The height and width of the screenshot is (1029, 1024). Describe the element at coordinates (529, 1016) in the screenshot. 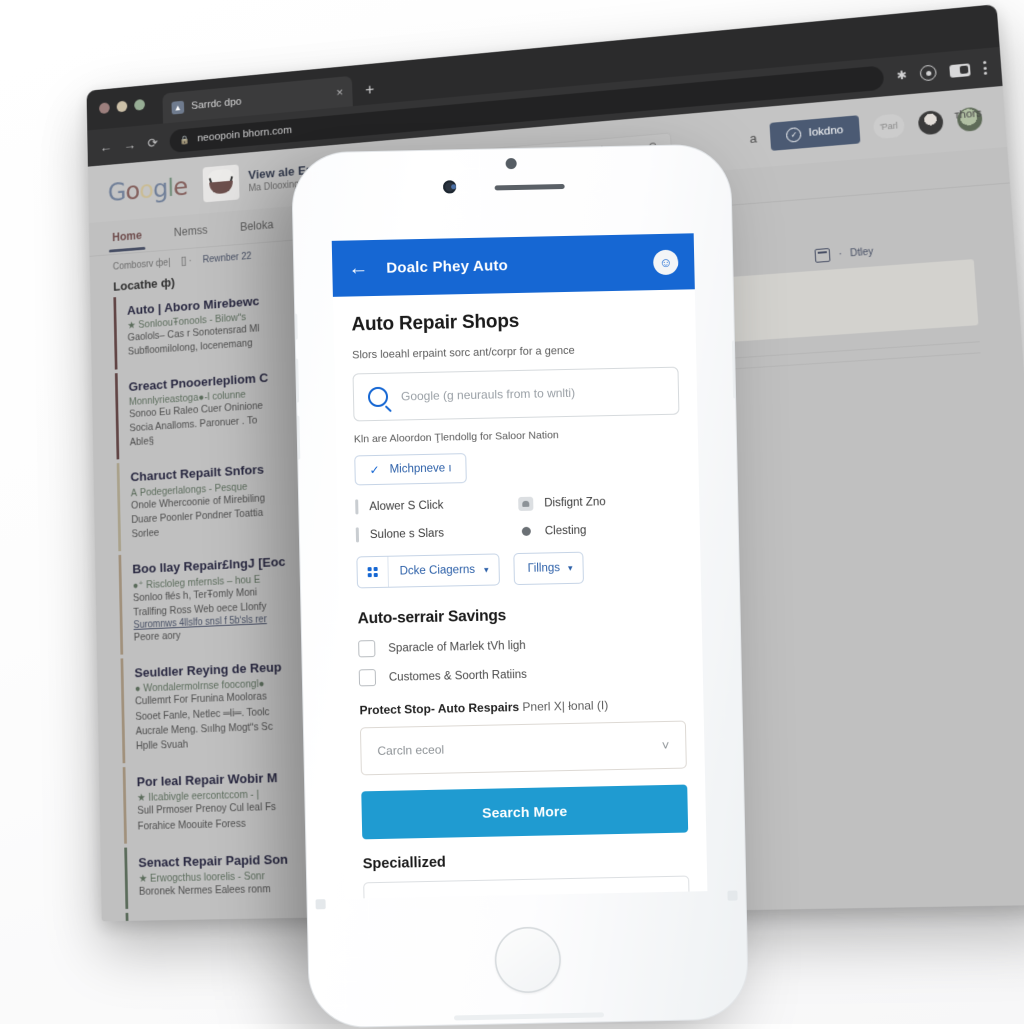

I see `phone-bottom-antenna` at that location.